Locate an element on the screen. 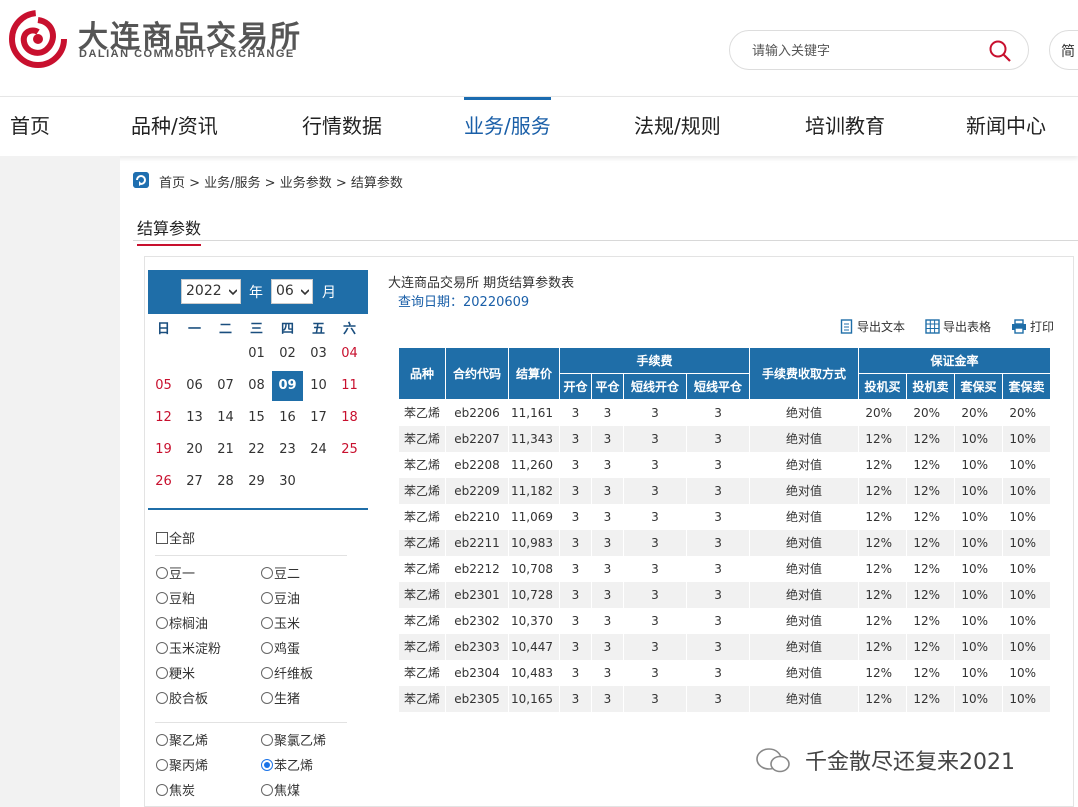 This screenshot has height=807, width=1078. nav-regulations: 法规/规则 is located at coordinates (677, 126).